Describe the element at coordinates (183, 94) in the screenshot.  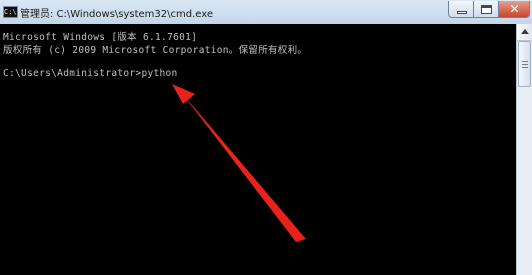
I see `arrow-head` at that location.